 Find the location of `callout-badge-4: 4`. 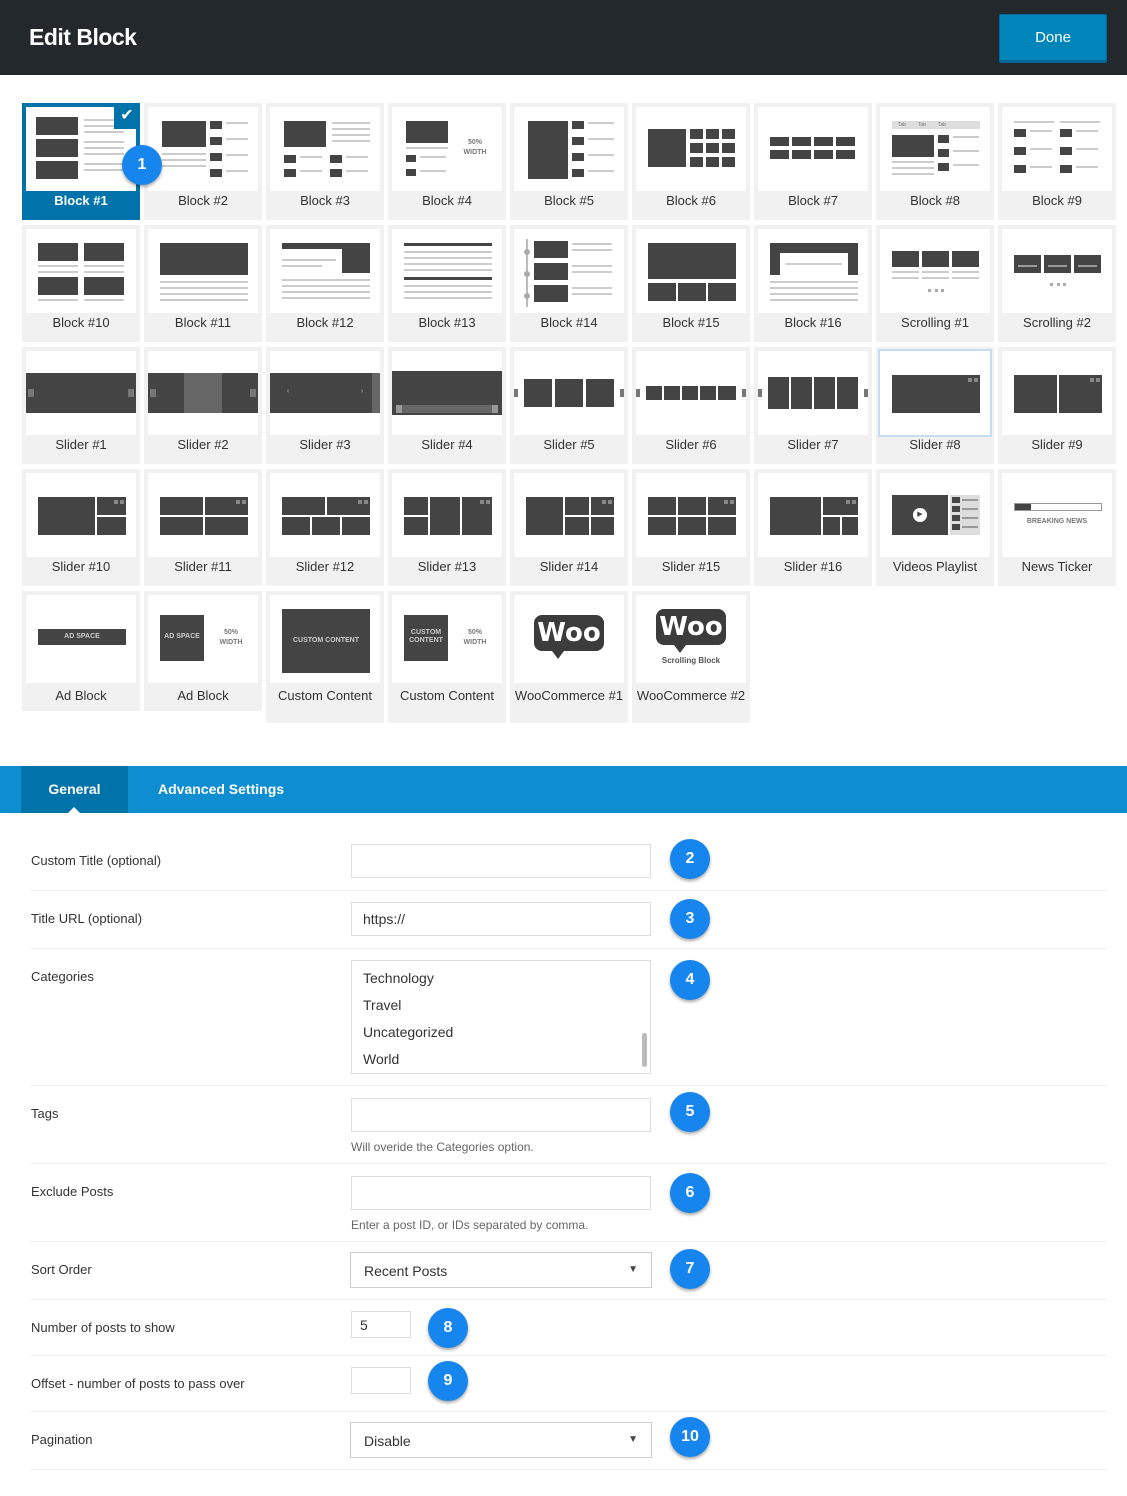

callout-badge-4: 4 is located at coordinates (690, 980).